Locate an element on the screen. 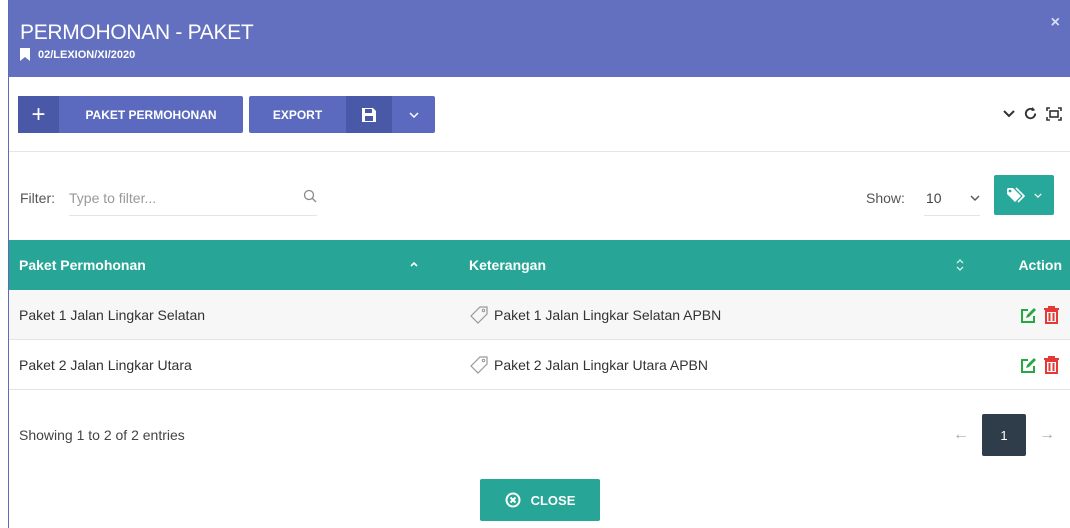 Image resolution: width=1070 pixels, height=528 pixels. pagination: ← 1 → is located at coordinates (1004, 435).